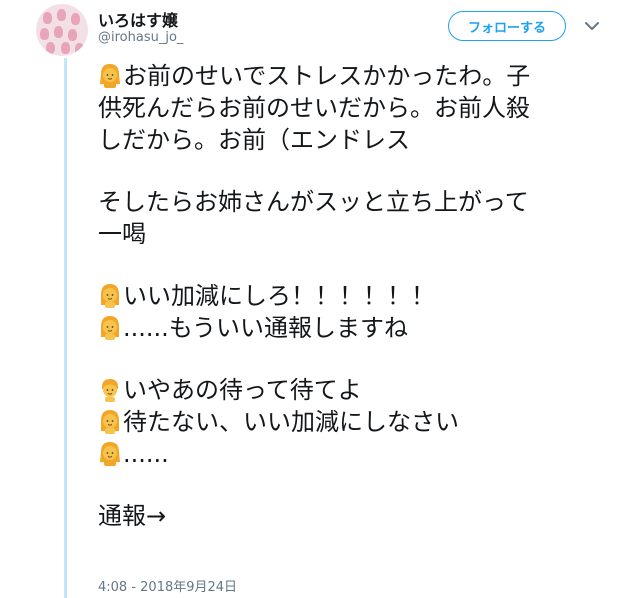  I want to click on tweet-line: お前のせいでストレスかかったわ。子, so click(358, 76).